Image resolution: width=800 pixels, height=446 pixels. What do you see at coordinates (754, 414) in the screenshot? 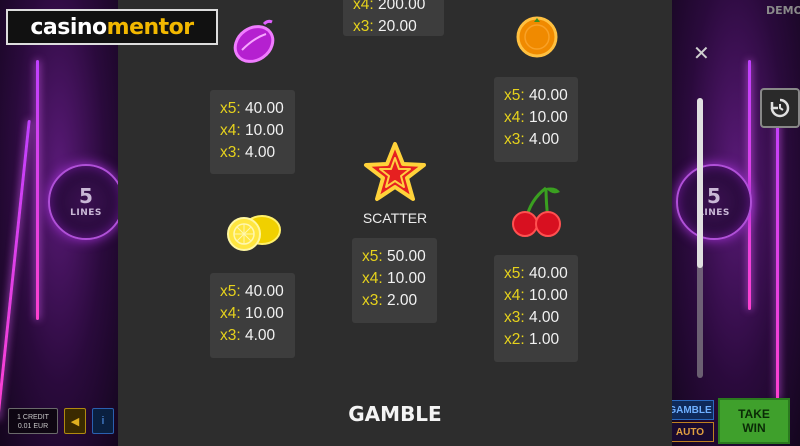
I see `take-win-label-line1: TAKE` at bounding box center [754, 414].